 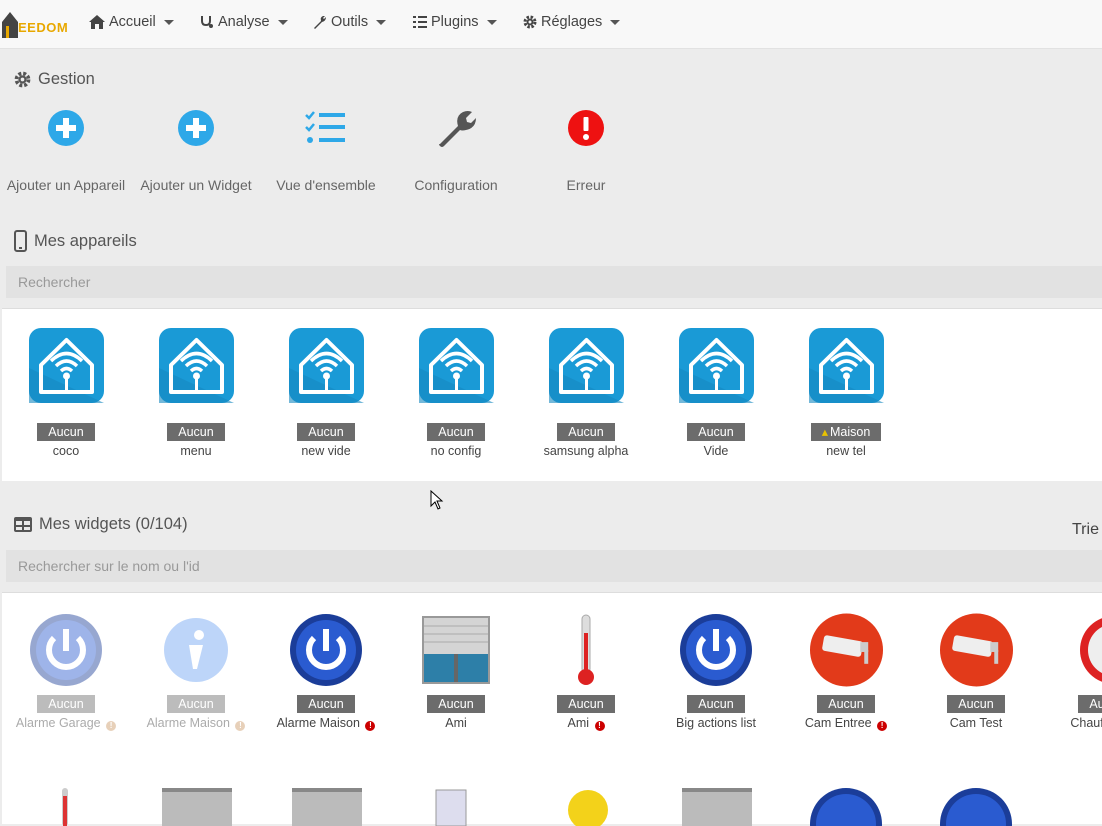 I want to click on exclamation-circle-icon, so click(x=586, y=128).